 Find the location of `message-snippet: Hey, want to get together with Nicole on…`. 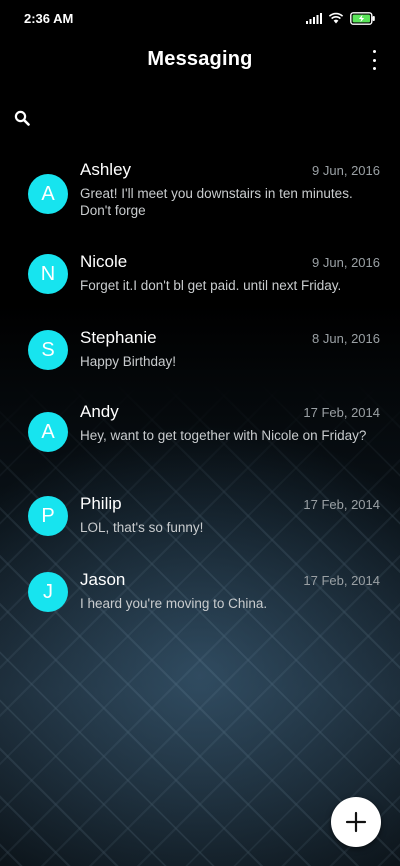

message-snippet: Hey, want to get together with Nicole on… is located at coordinates (223, 435).